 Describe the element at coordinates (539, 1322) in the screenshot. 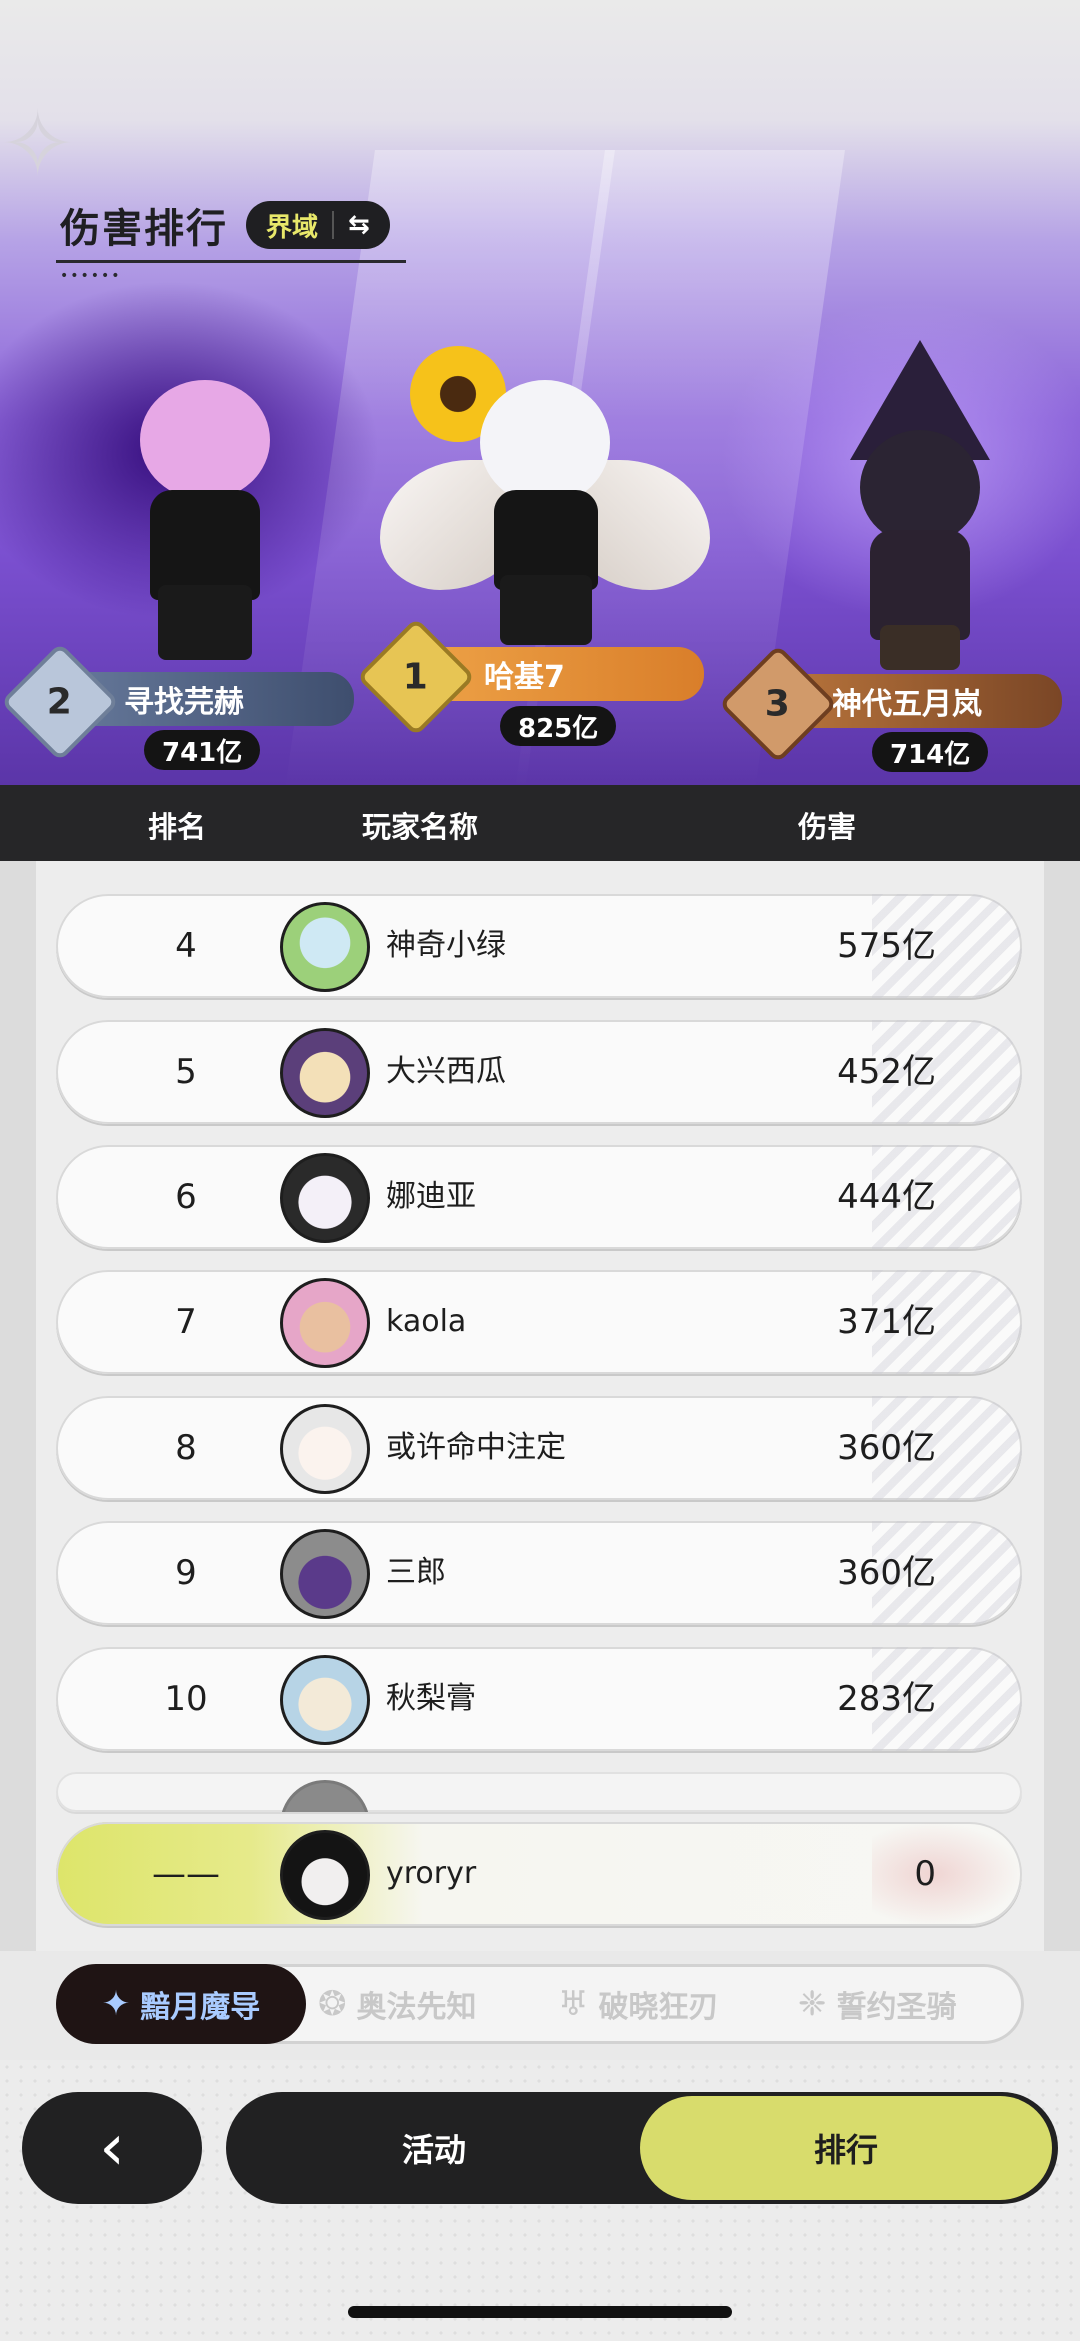

I see `table-row: 7 kaola 371亿` at that location.